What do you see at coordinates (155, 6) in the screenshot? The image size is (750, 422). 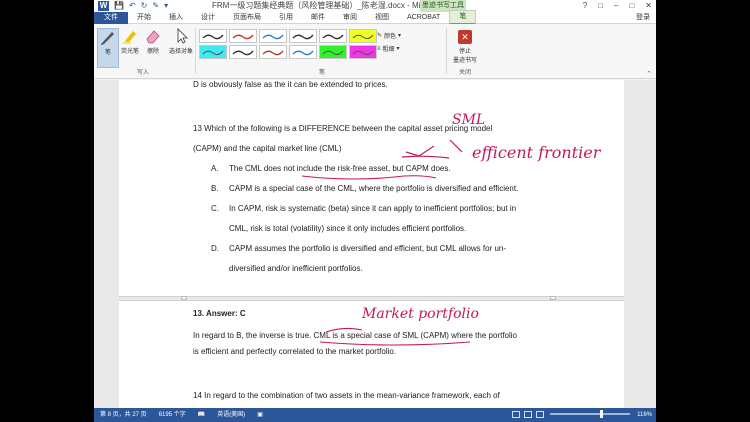 I see `pen-icon: ✎` at bounding box center [155, 6].